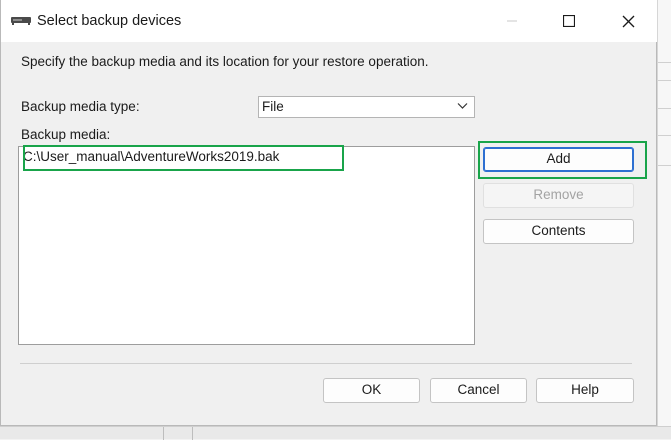  I want to click on close-icon, so click(628, 21).